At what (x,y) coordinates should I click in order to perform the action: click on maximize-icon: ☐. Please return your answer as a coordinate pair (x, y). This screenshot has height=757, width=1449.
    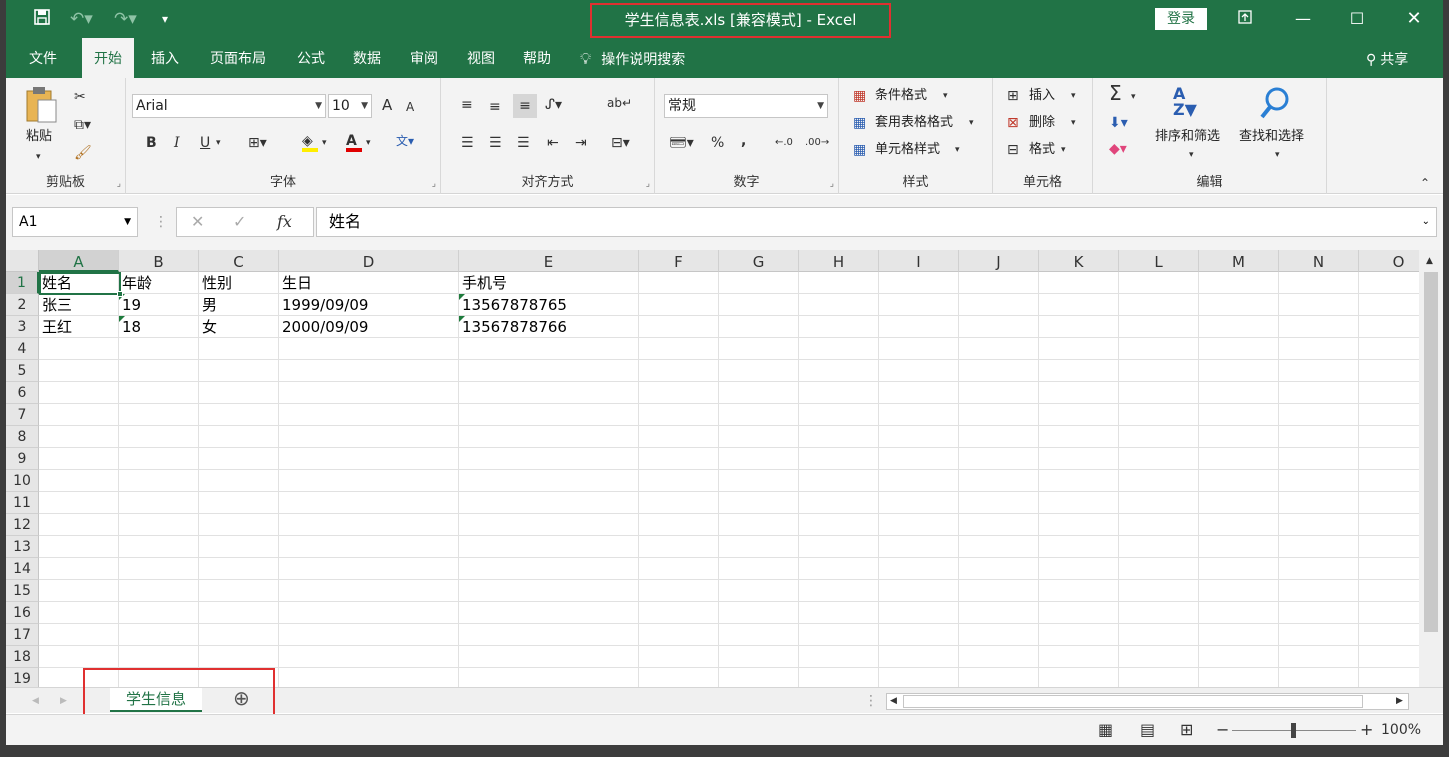
    Looking at the image, I should click on (1357, 19).